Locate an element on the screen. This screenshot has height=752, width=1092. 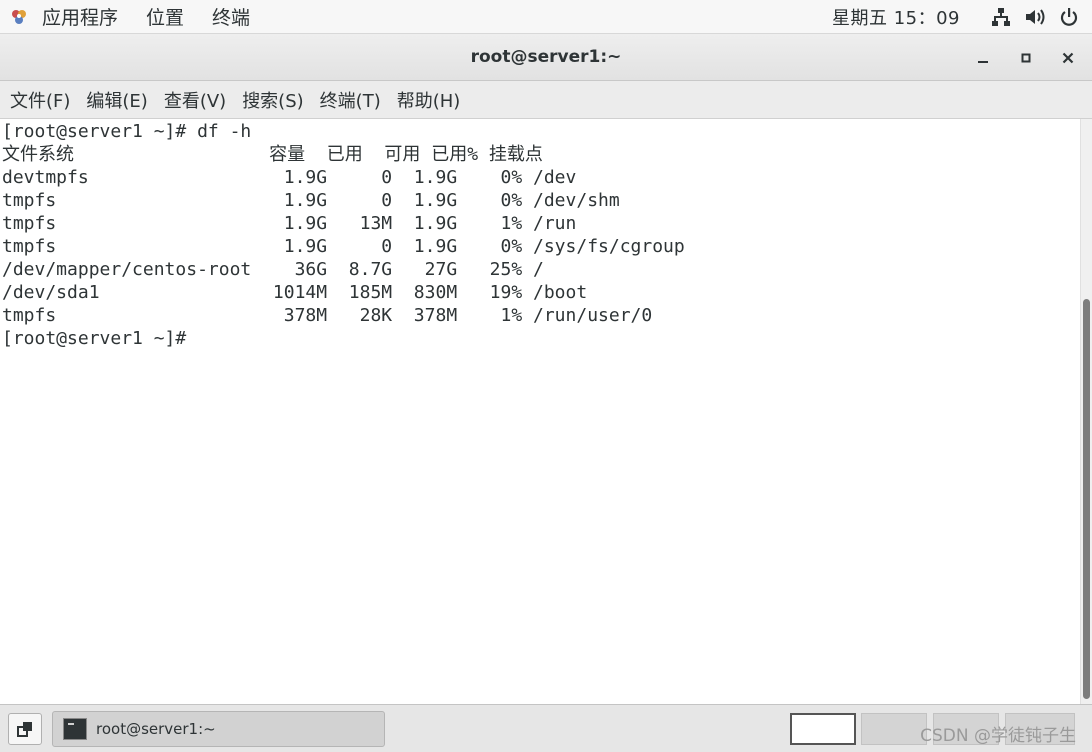
terminal-line: tmpfs 1.9G 13M 1.9G 1% /run is located at coordinates (289, 223).